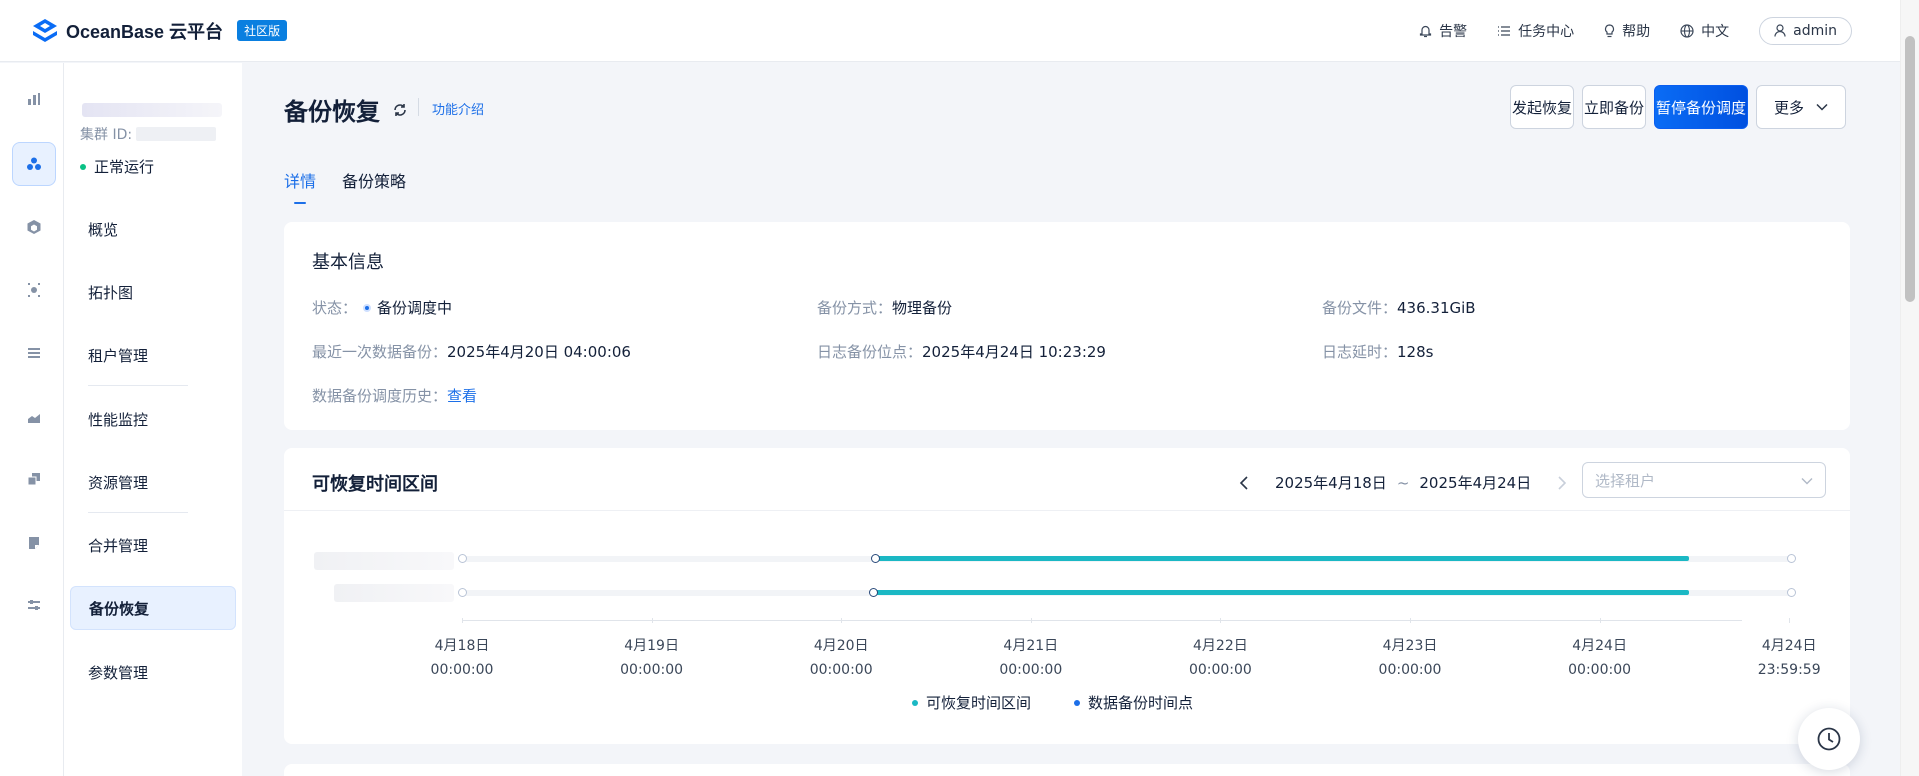  Describe the element at coordinates (841, 658) in the screenshot. I see `axis-tick-label: 4月20日 00:00:00` at that location.